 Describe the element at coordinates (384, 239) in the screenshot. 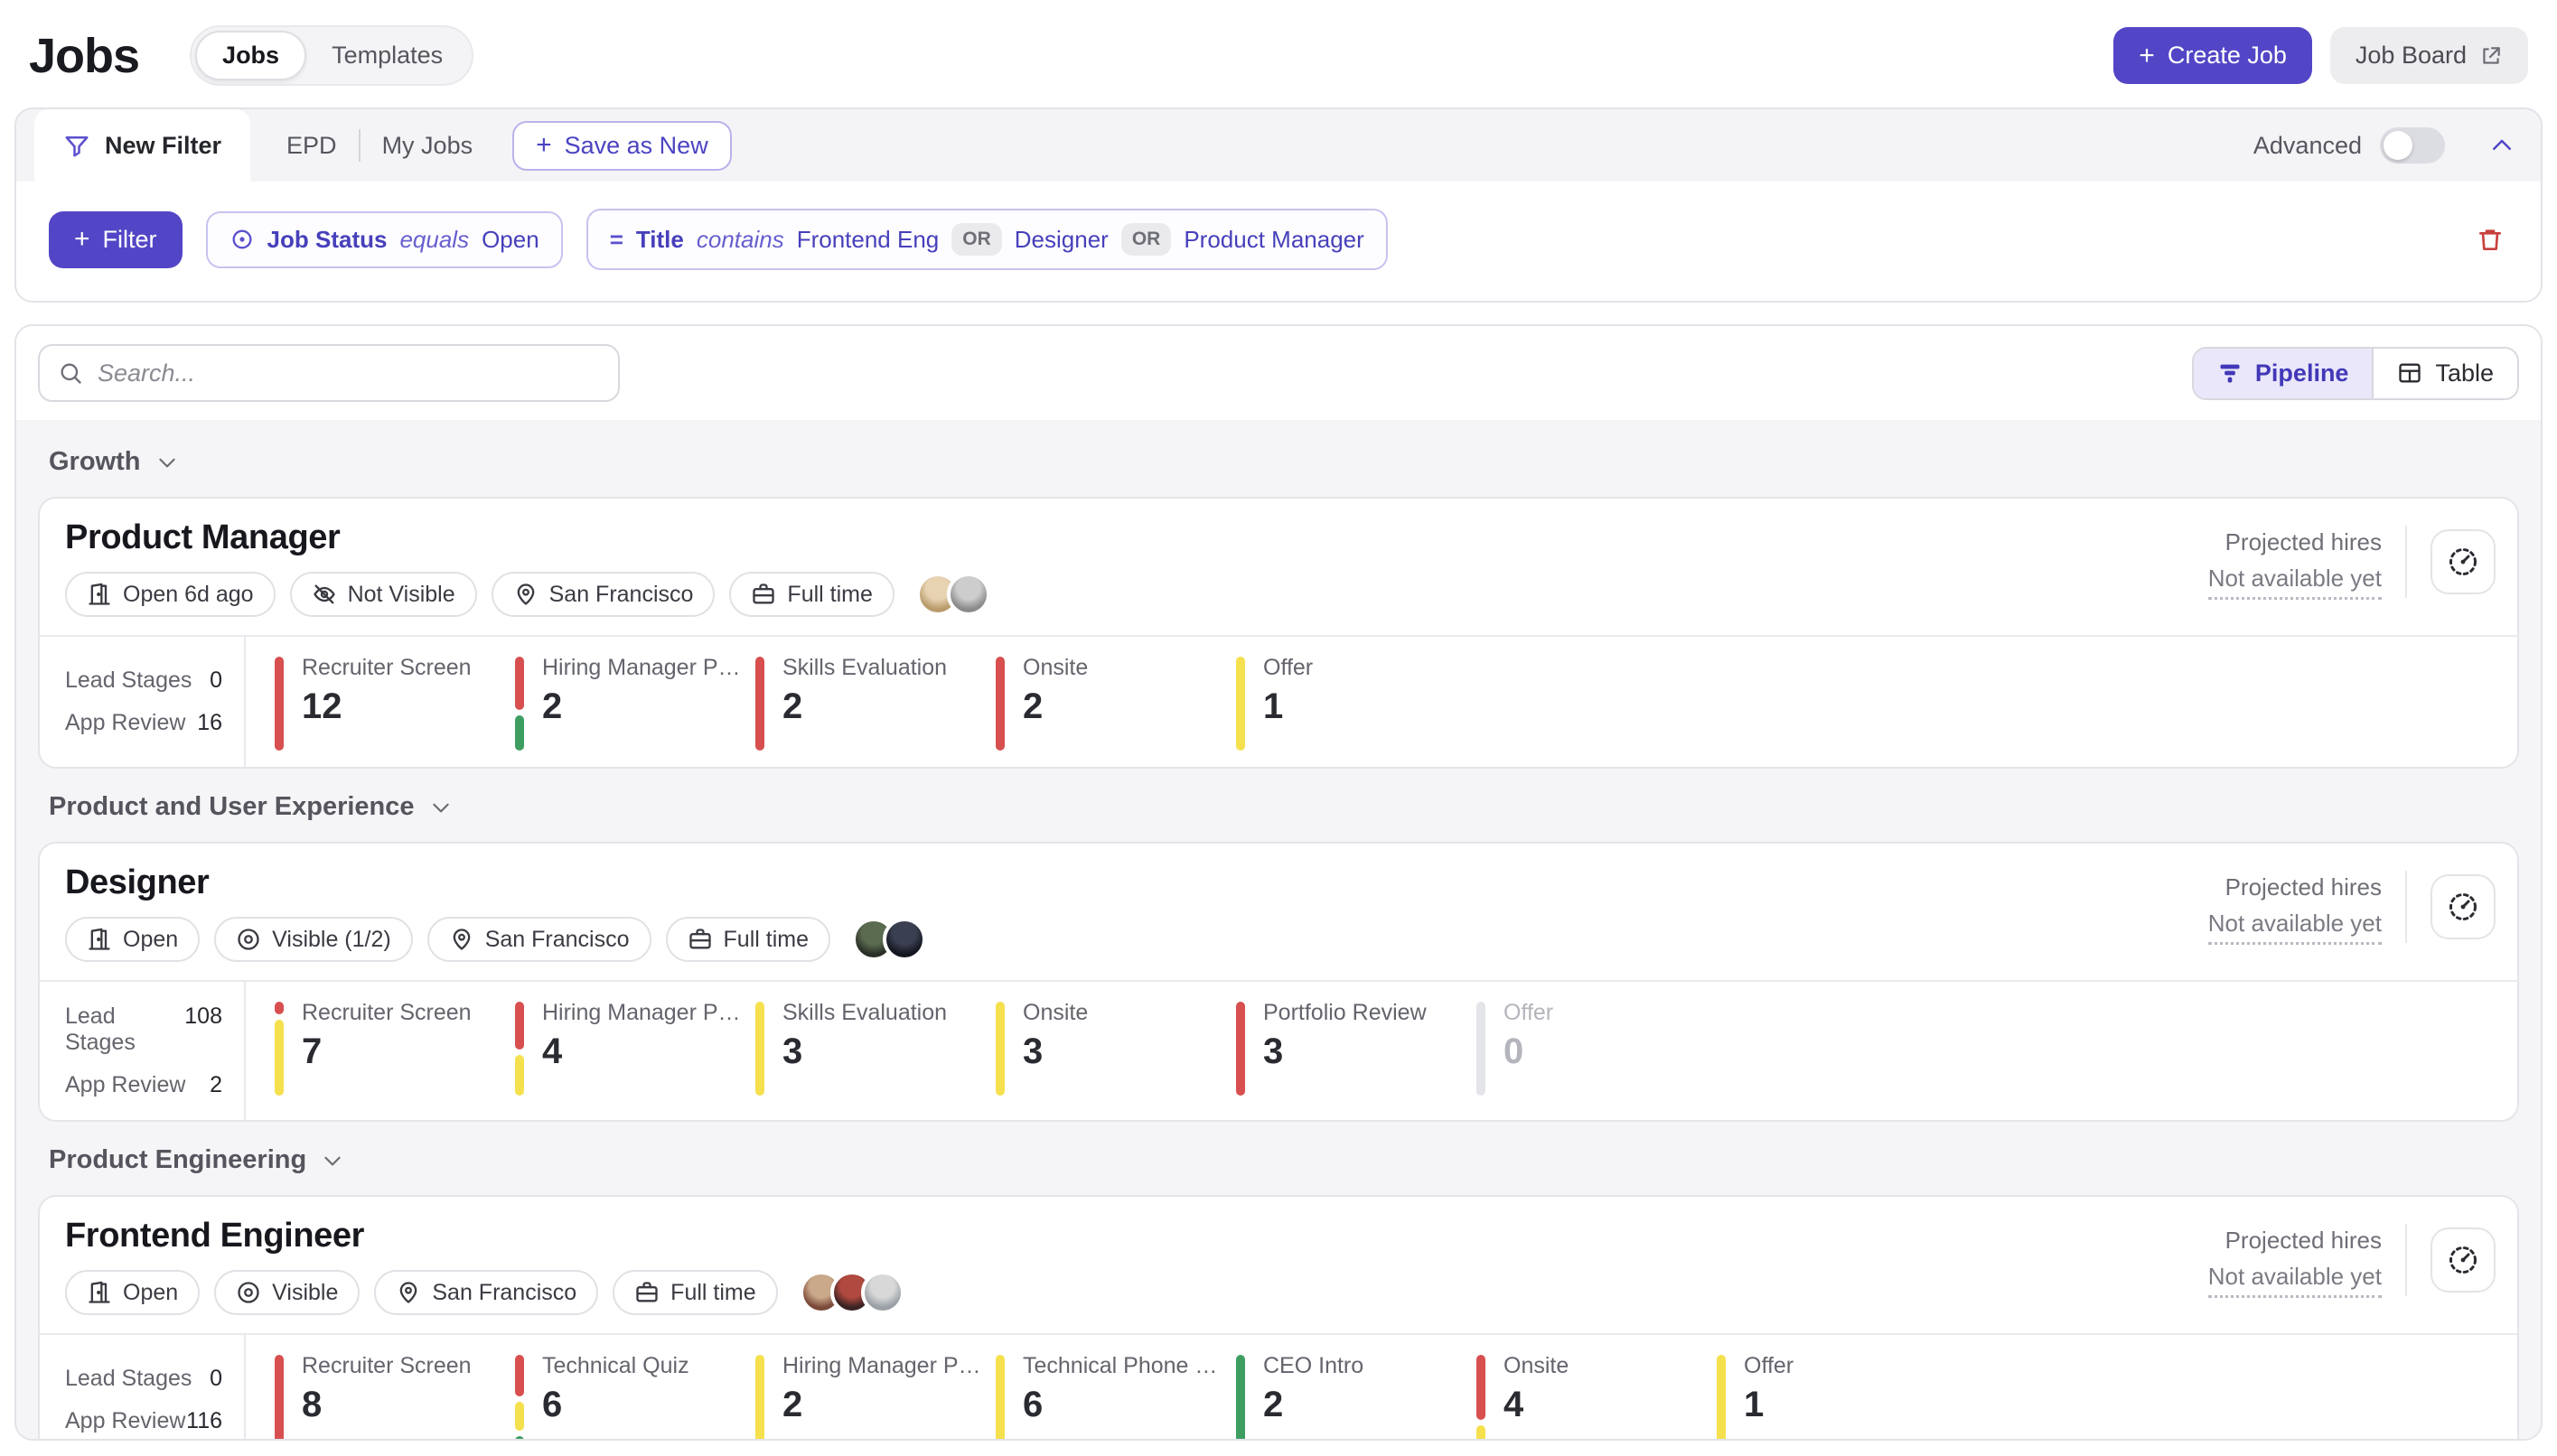

I see `filter-chip-job-status: Job Status equals Open` at that location.